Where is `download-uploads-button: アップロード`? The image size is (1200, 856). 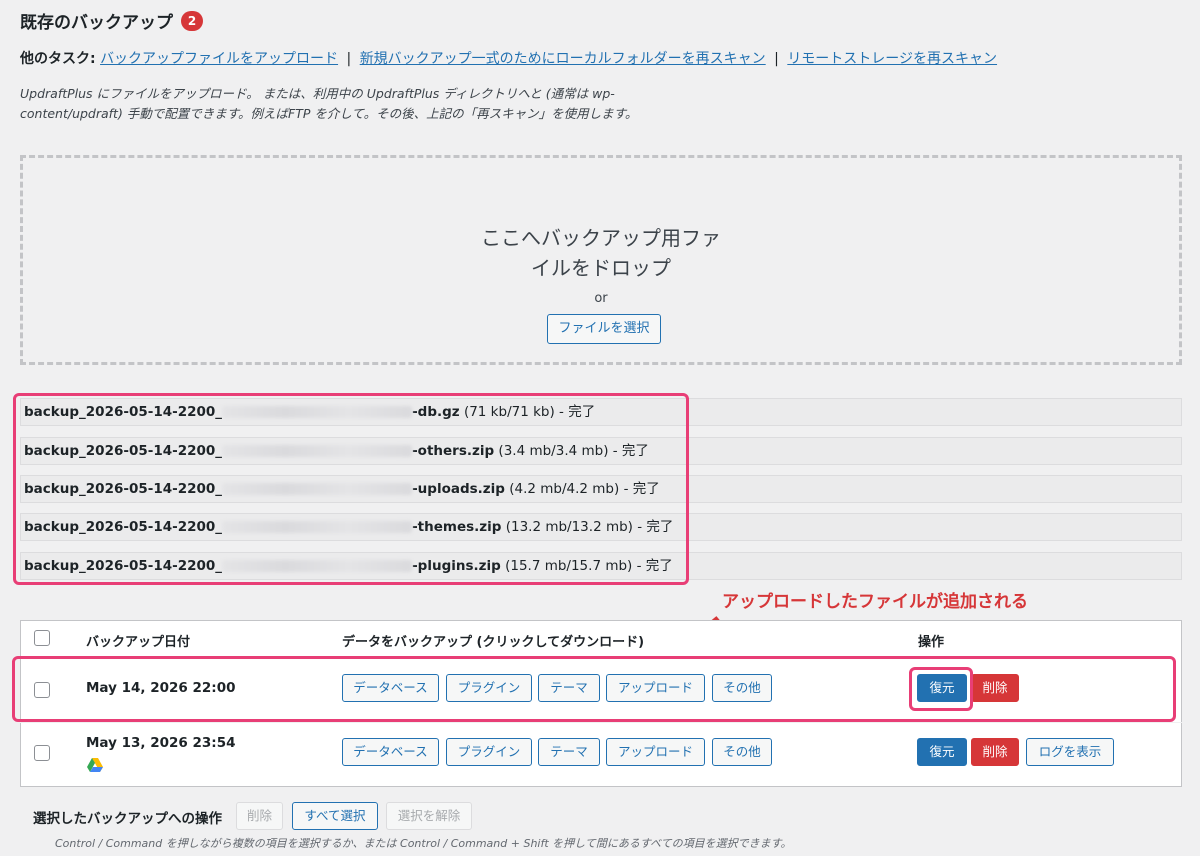 download-uploads-button: アップロード is located at coordinates (655, 752).